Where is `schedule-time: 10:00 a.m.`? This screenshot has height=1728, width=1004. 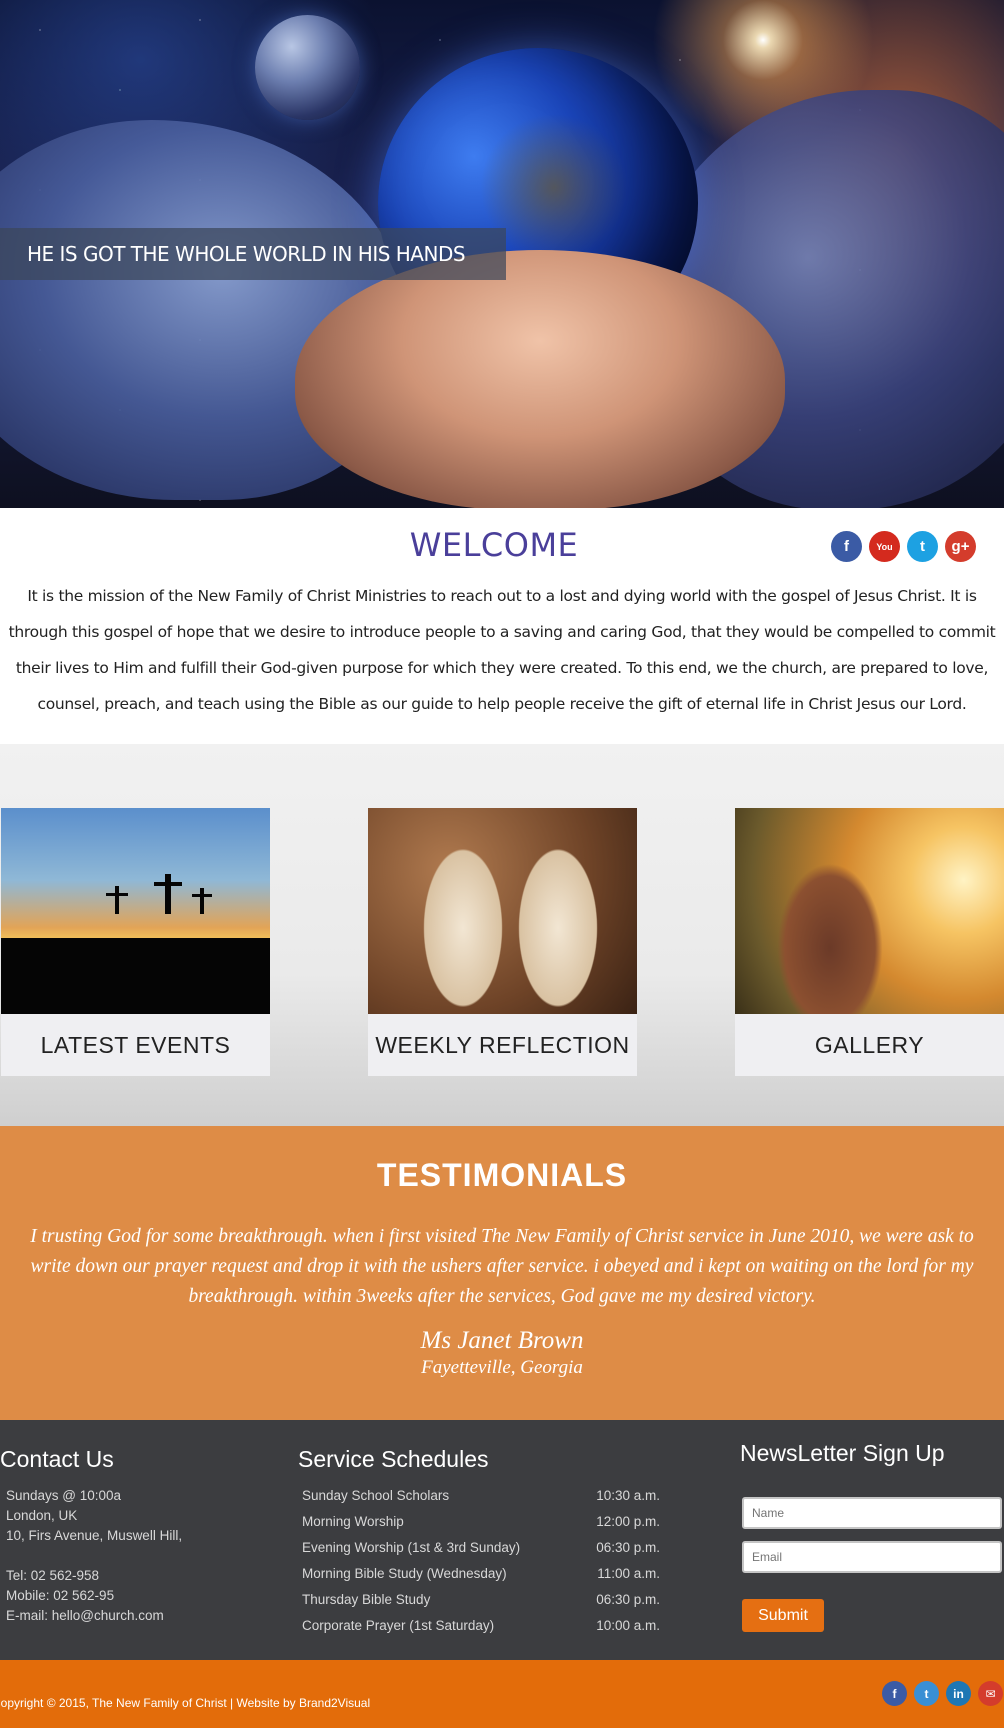
schedule-time: 10:00 a.m. is located at coordinates (628, 1625).